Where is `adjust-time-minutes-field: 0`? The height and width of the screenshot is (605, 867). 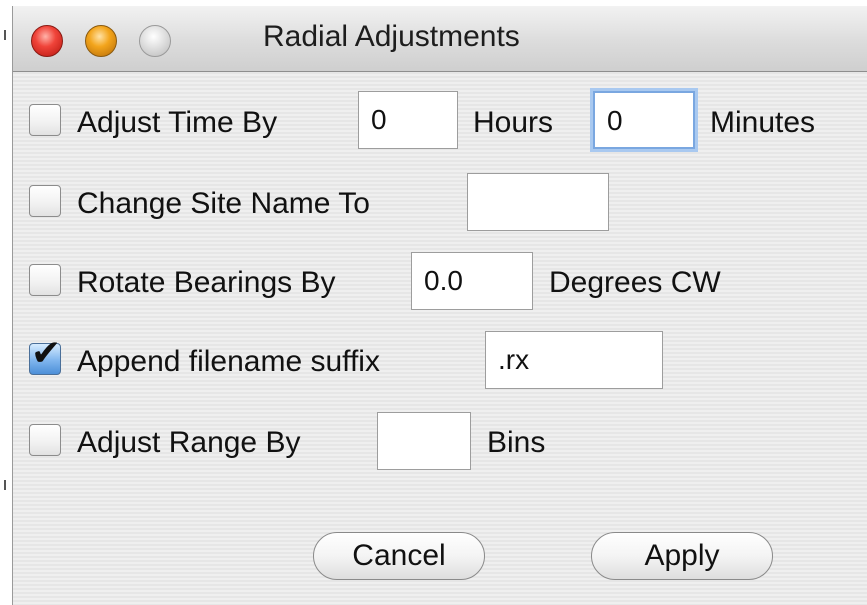 adjust-time-minutes-field: 0 is located at coordinates (644, 120).